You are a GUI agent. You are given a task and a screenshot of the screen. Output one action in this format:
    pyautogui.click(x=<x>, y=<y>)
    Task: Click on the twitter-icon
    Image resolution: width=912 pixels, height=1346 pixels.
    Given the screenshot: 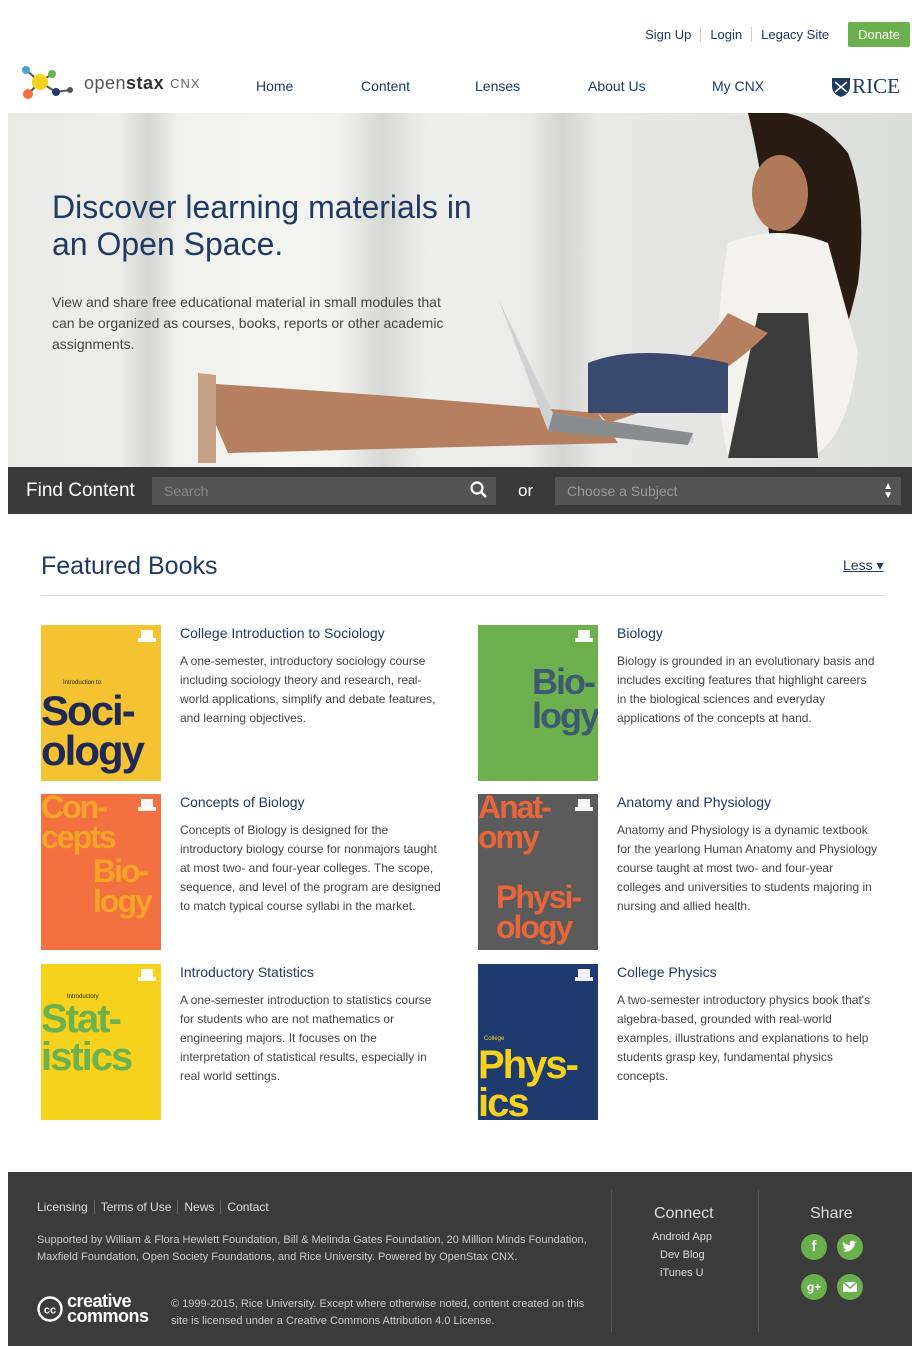 What is the action you would take?
    pyautogui.click(x=850, y=1247)
    